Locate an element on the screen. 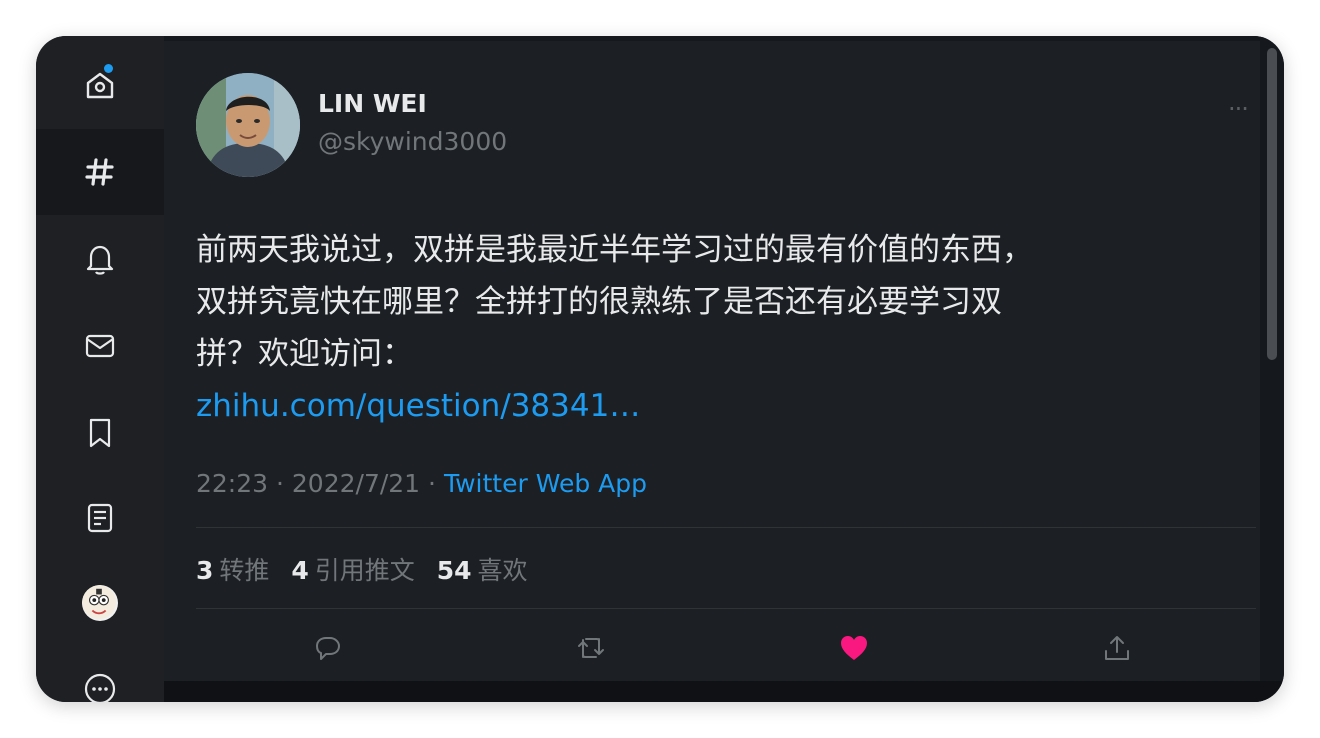 The width and height of the screenshot is (1320, 738). retweet-button is located at coordinates (591, 648).